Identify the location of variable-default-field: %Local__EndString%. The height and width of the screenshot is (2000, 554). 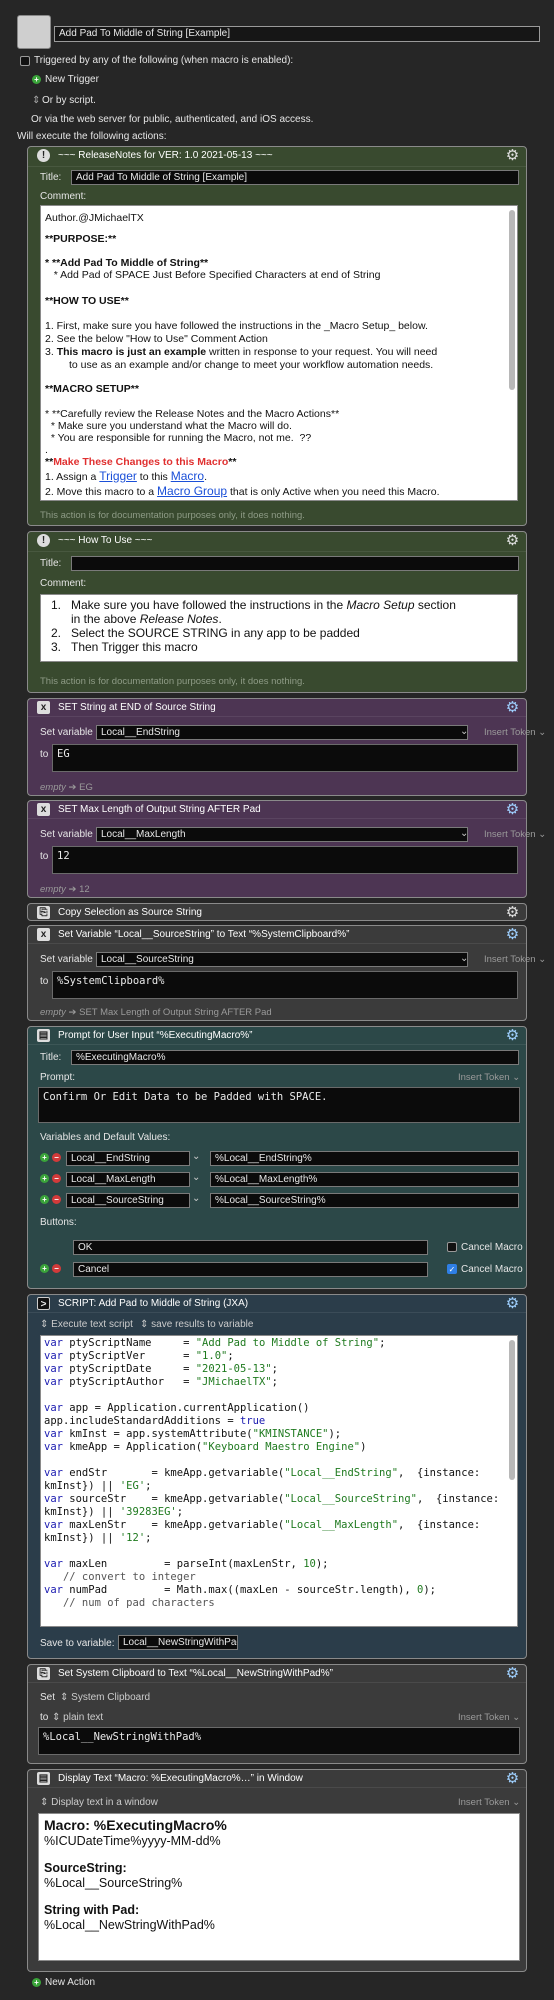
(364, 1158).